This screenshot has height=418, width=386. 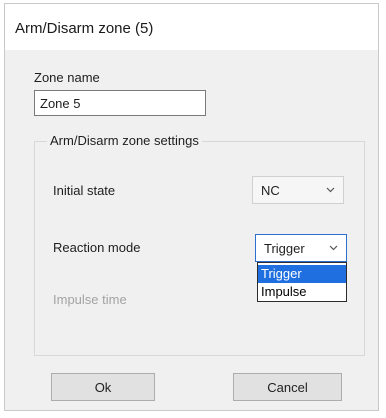 I want to click on settings-group-title: Arm/Disarm zone settings, so click(x=124, y=140).